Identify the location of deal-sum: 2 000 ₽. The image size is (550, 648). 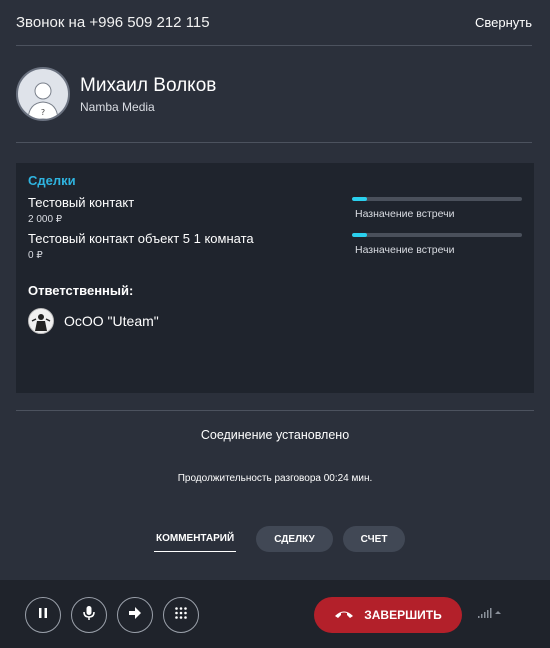
(45, 219).